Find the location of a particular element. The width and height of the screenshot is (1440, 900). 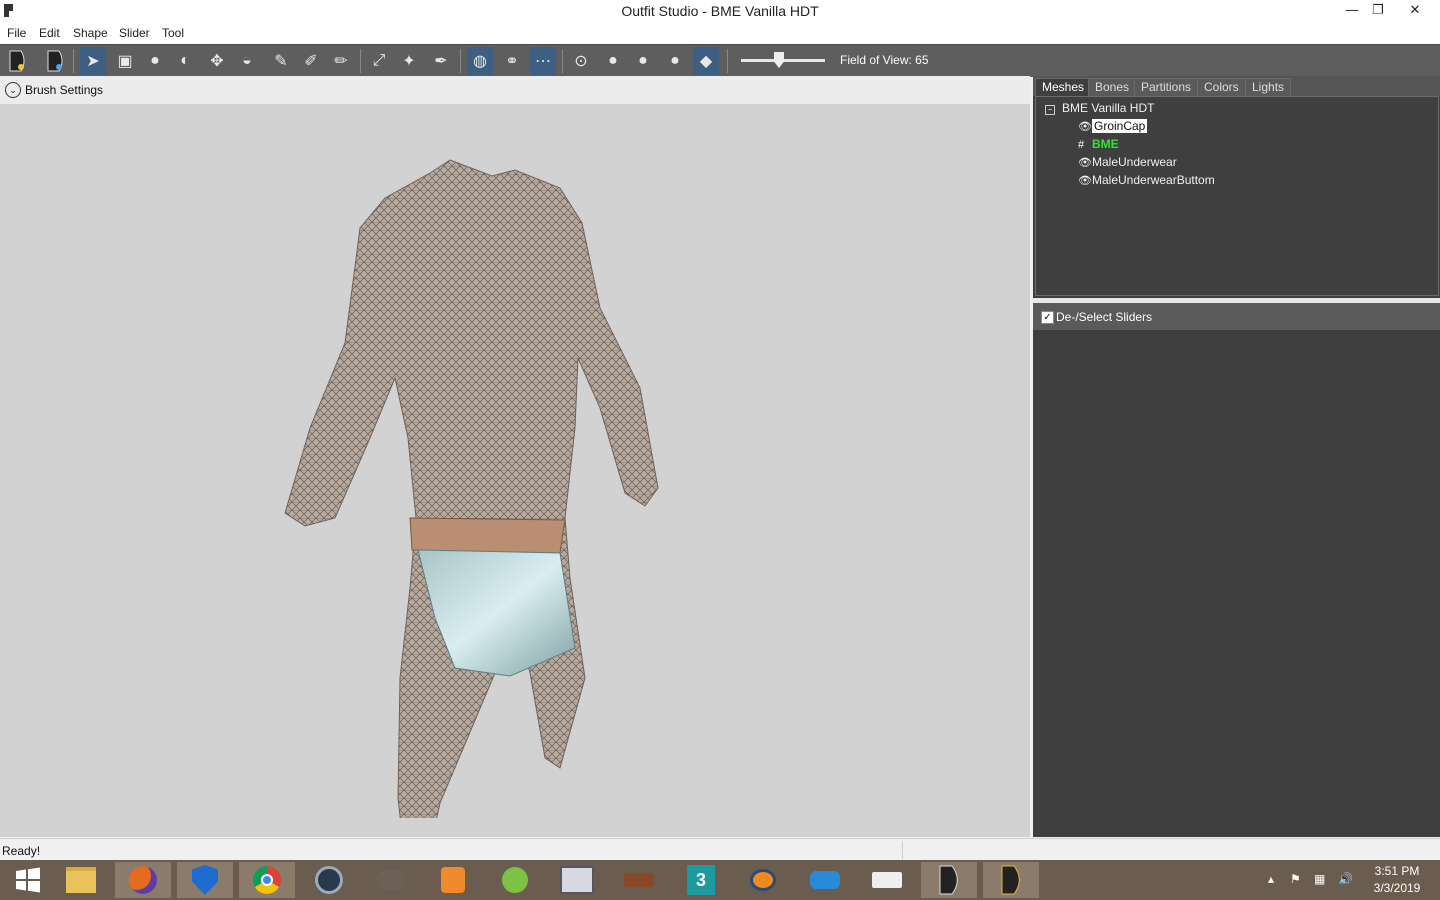

clock-time: 3:51 PM is located at coordinates (1397, 871).